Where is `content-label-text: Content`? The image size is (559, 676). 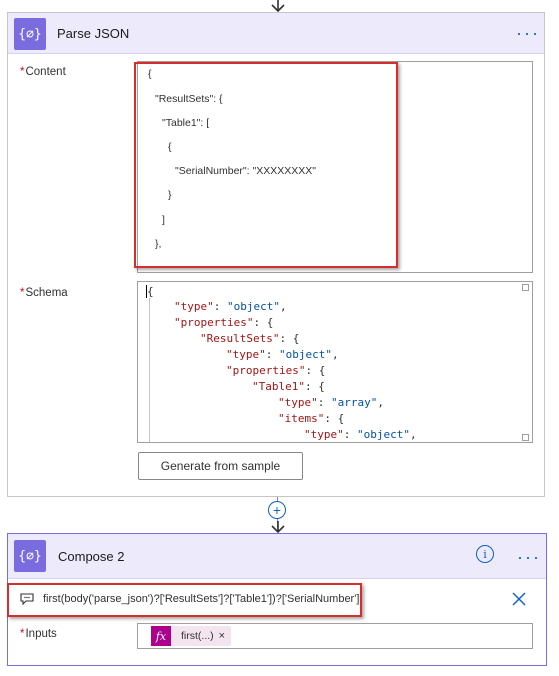
content-label-text: Content is located at coordinates (45, 72).